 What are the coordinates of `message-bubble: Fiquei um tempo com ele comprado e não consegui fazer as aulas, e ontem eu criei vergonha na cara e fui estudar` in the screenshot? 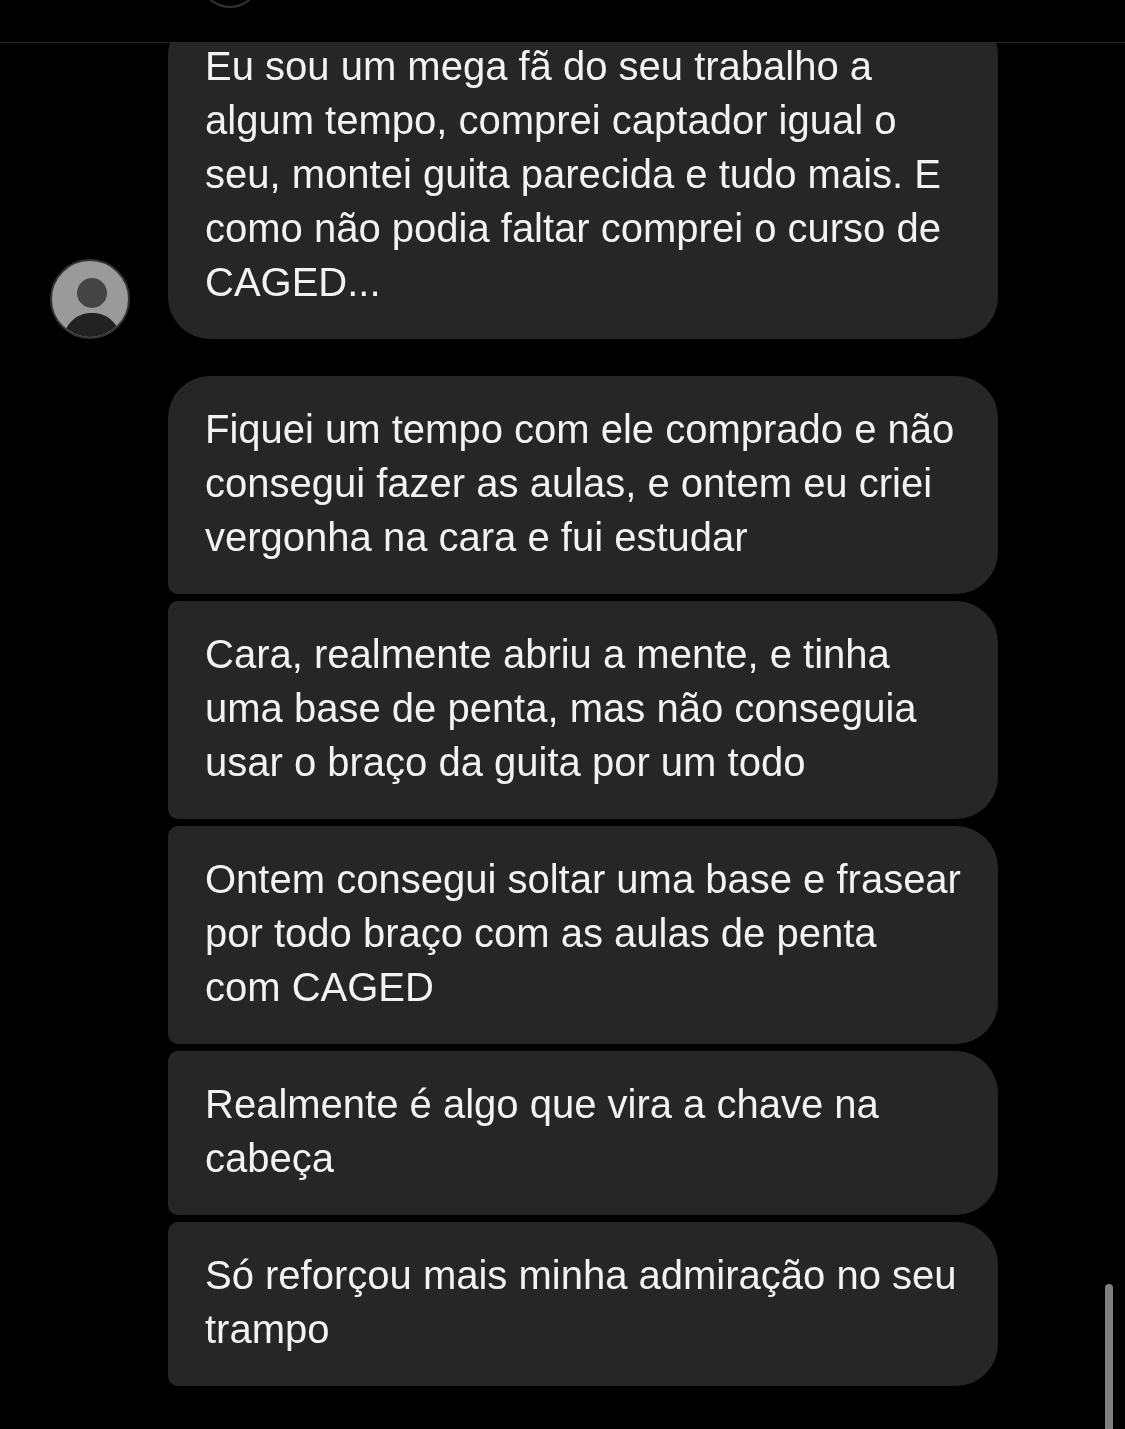 It's located at (583, 485).